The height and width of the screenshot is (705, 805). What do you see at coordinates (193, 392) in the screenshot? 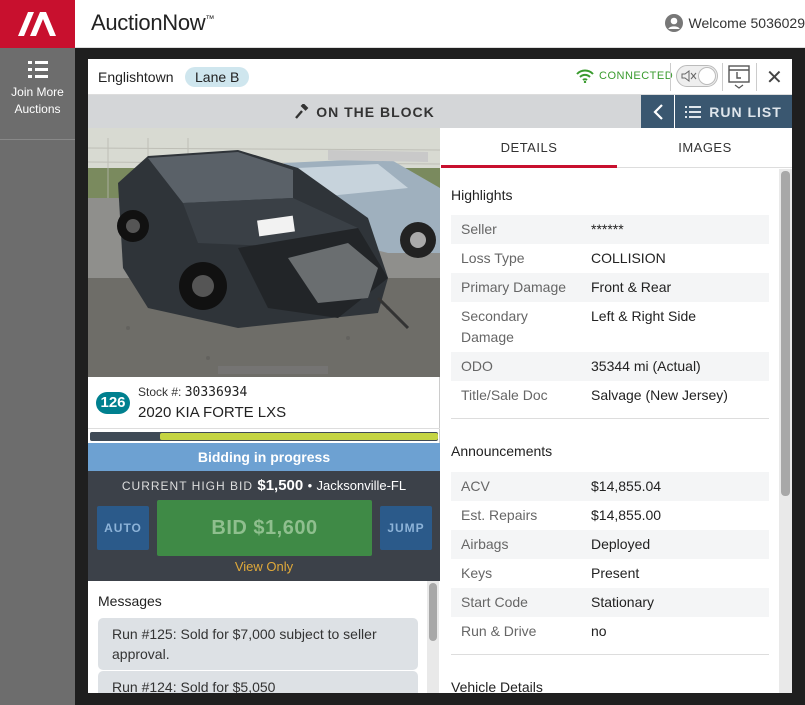
I see `stock-number: Stock #: 30336934` at bounding box center [193, 392].